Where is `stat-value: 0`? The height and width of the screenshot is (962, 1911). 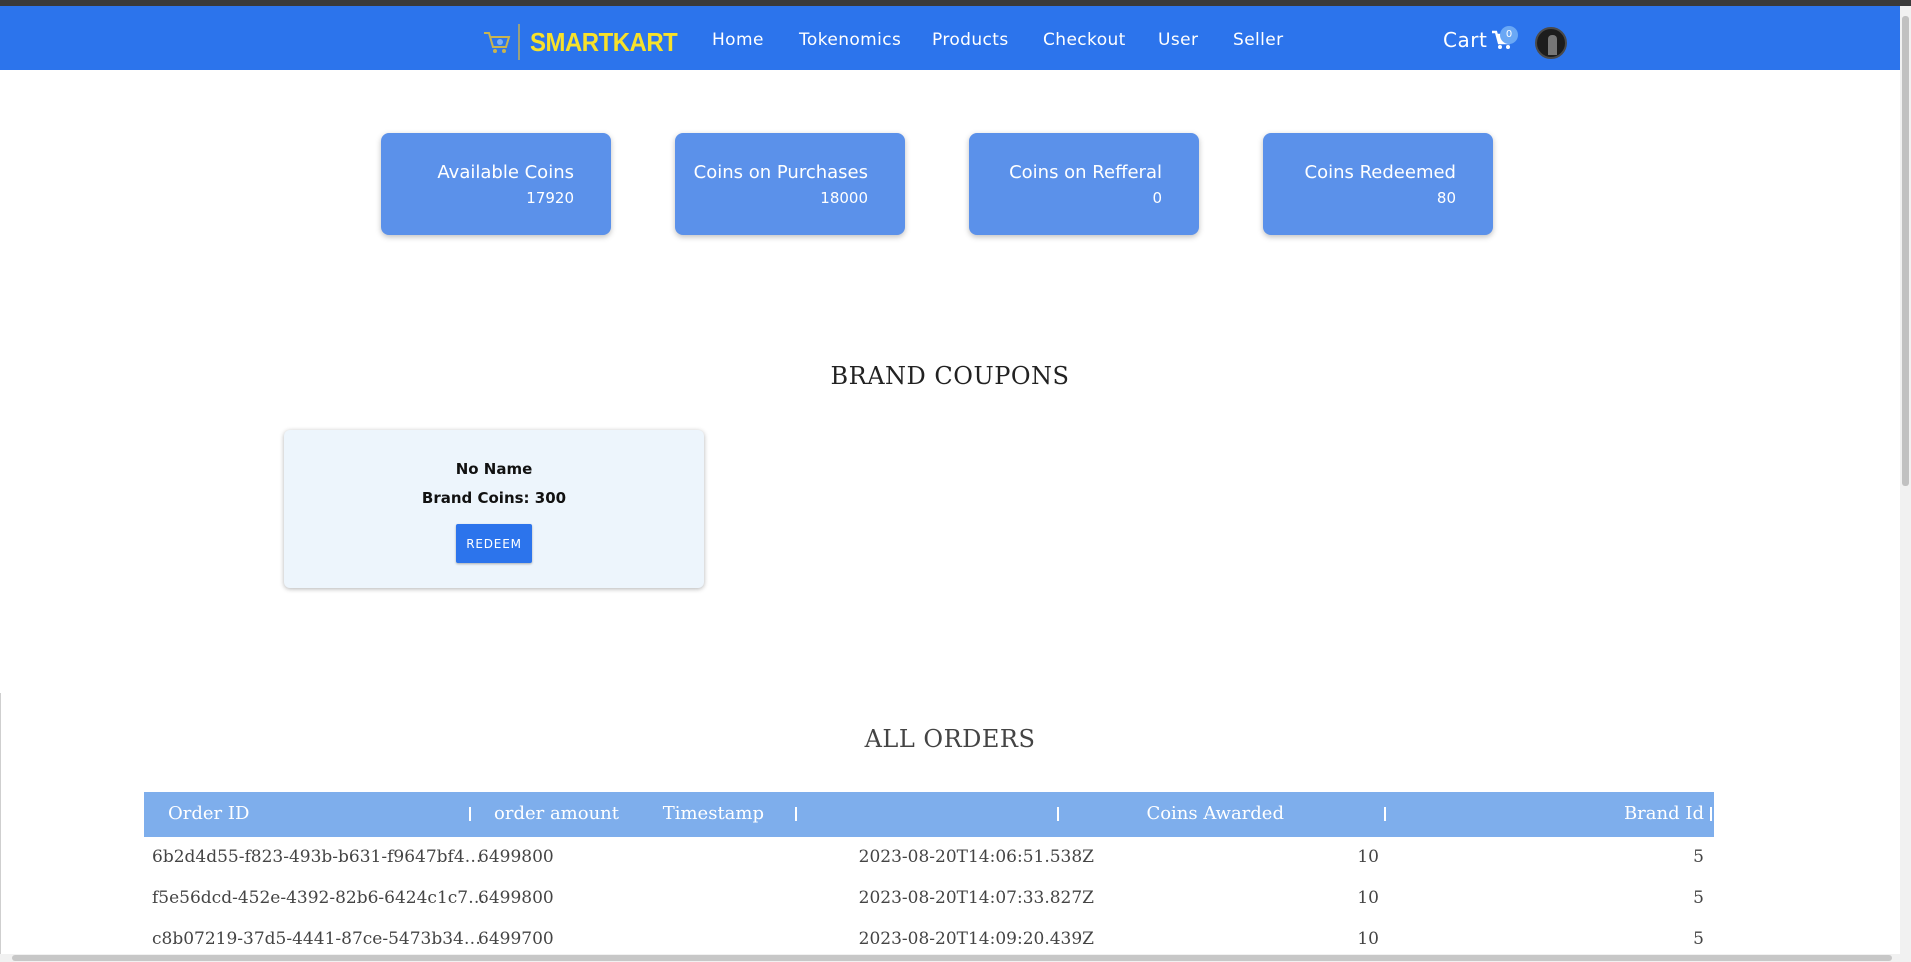 stat-value: 0 is located at coordinates (1157, 198).